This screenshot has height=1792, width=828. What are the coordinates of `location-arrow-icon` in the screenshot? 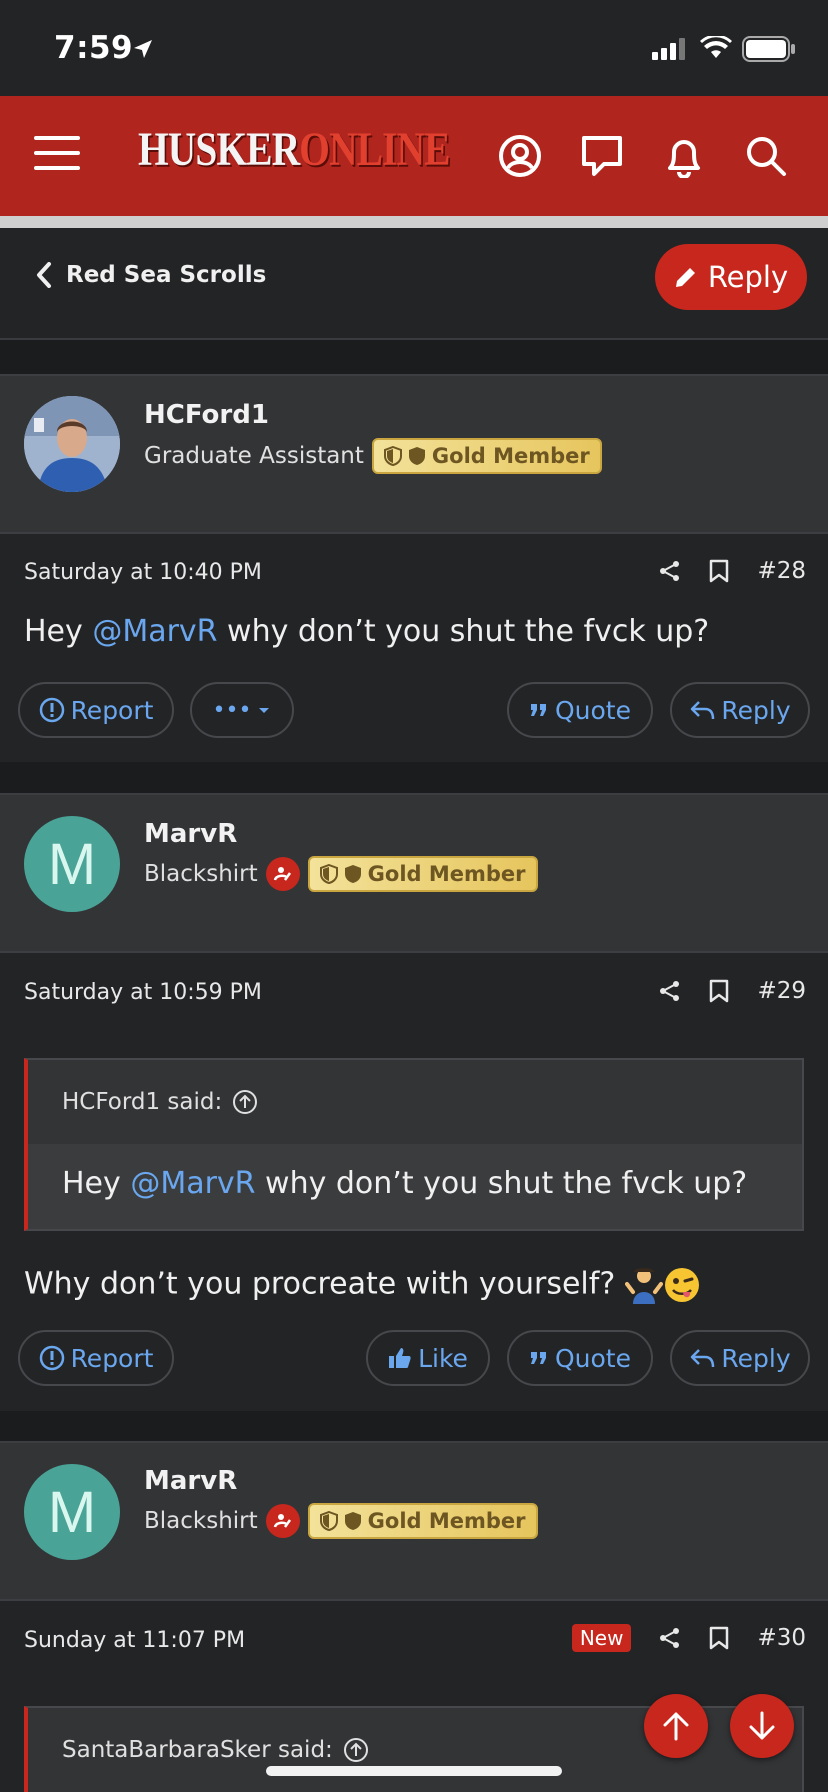 It's located at (143, 49).